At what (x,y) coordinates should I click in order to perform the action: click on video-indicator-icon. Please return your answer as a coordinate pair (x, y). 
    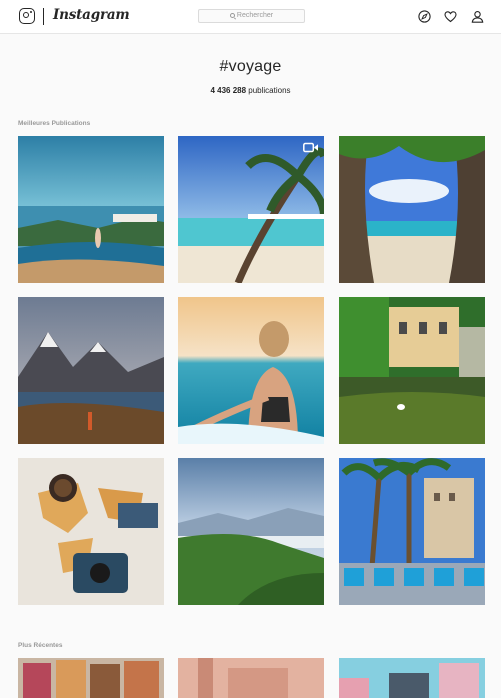
    Looking at the image, I should click on (310, 147).